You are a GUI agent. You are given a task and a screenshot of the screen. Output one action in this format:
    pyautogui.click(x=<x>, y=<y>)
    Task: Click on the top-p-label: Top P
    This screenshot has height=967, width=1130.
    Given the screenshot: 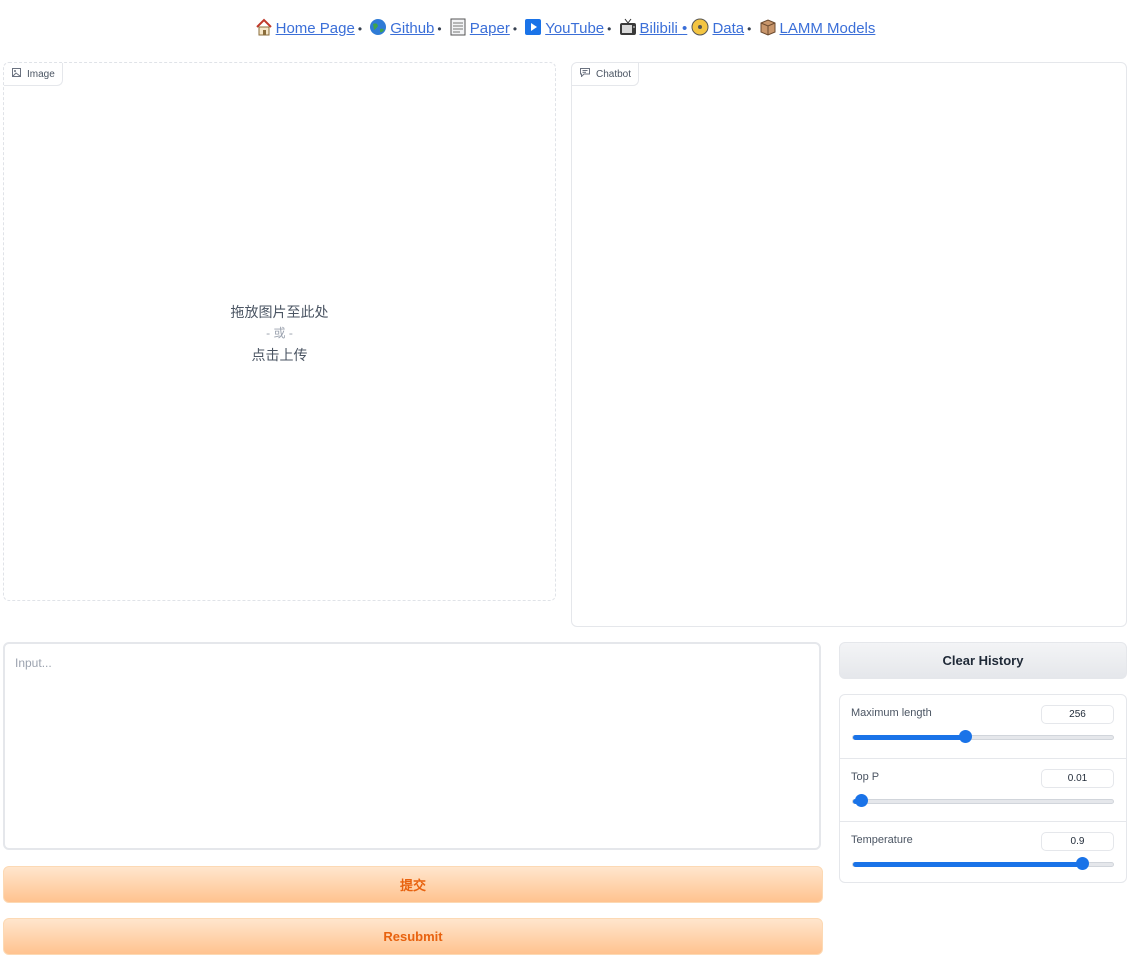 What is the action you would take?
    pyautogui.click(x=865, y=777)
    